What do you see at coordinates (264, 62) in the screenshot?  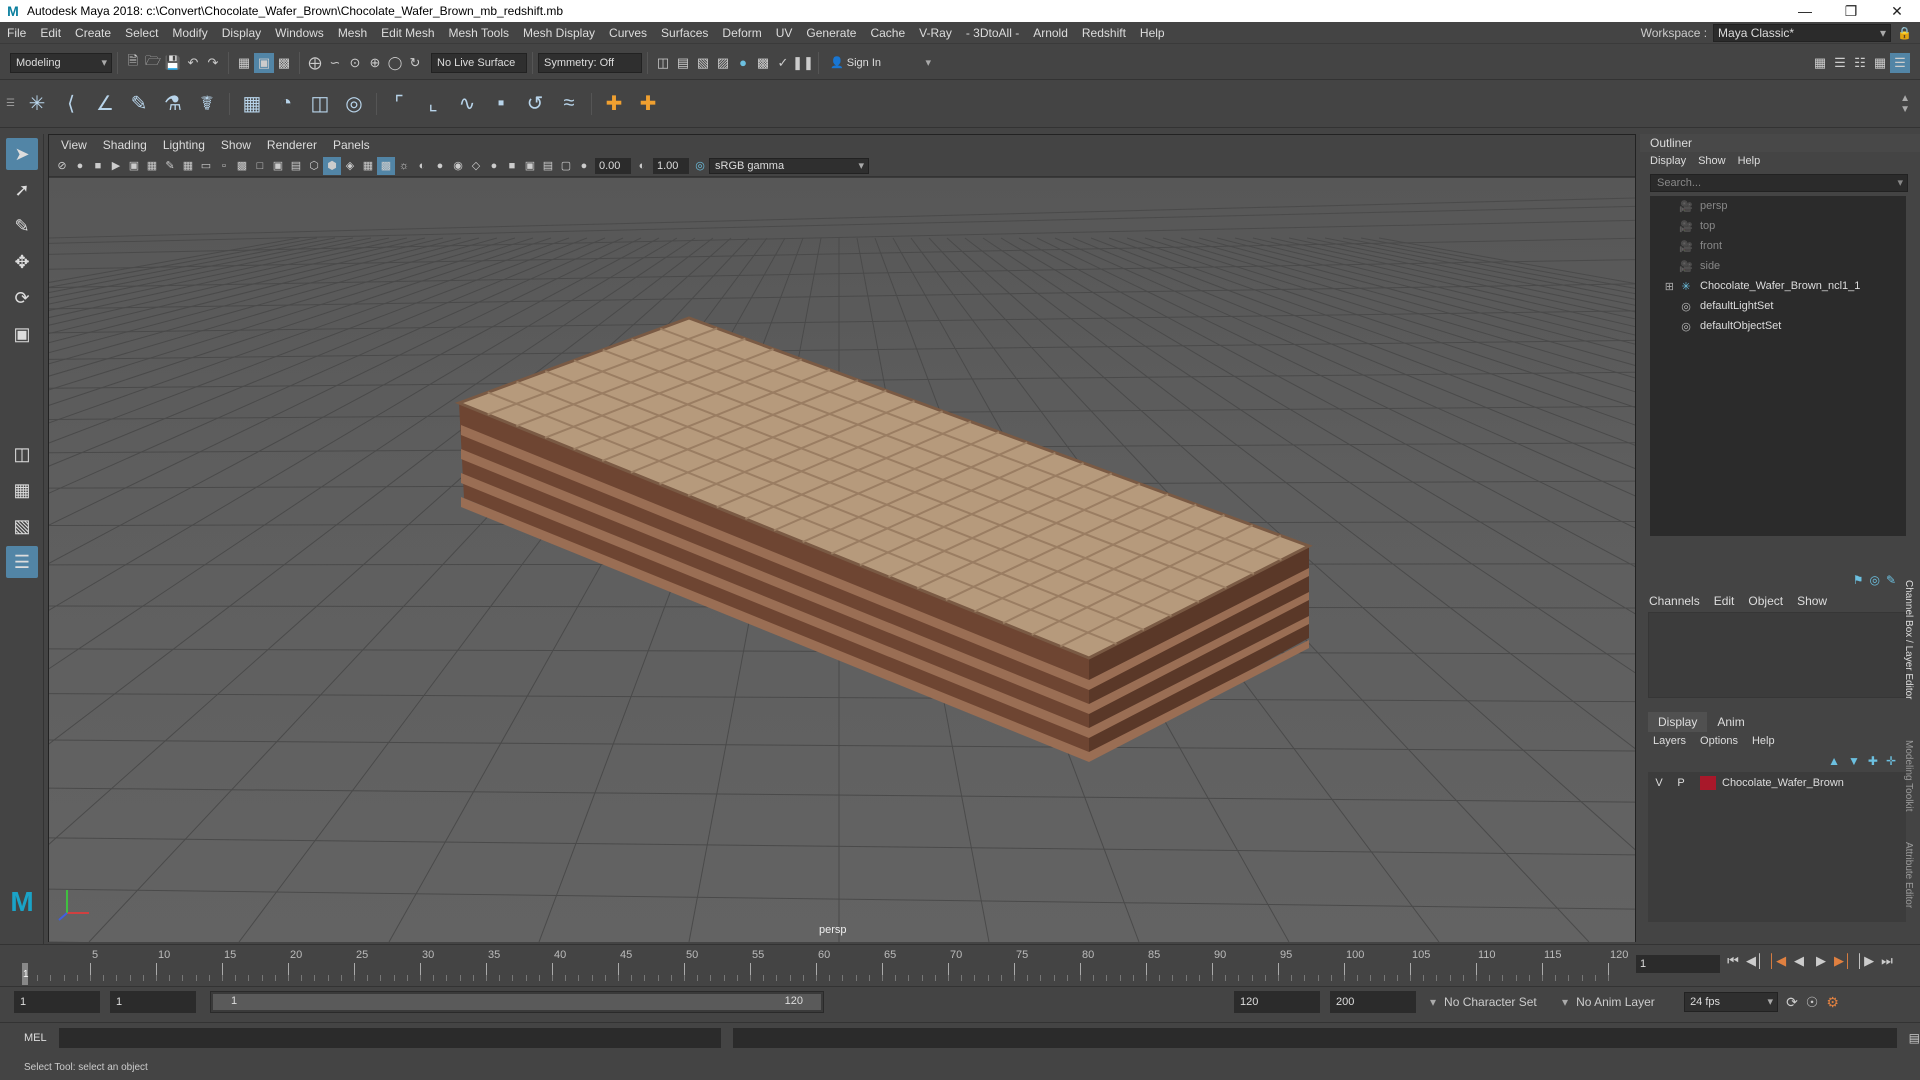 I see `select-object-icon: ▣` at bounding box center [264, 62].